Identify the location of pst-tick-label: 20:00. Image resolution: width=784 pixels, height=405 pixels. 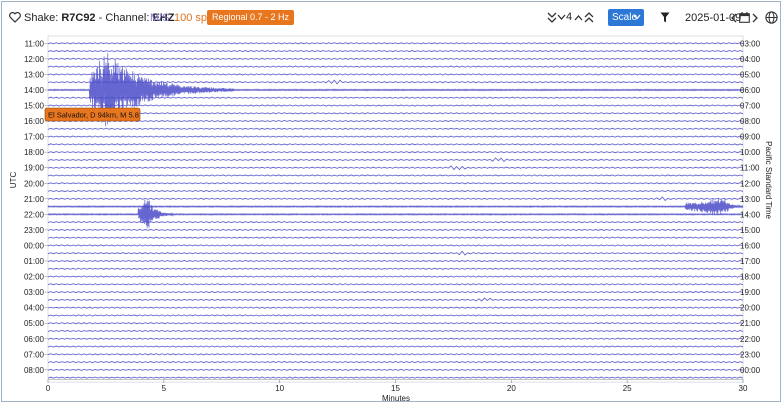
(750, 308).